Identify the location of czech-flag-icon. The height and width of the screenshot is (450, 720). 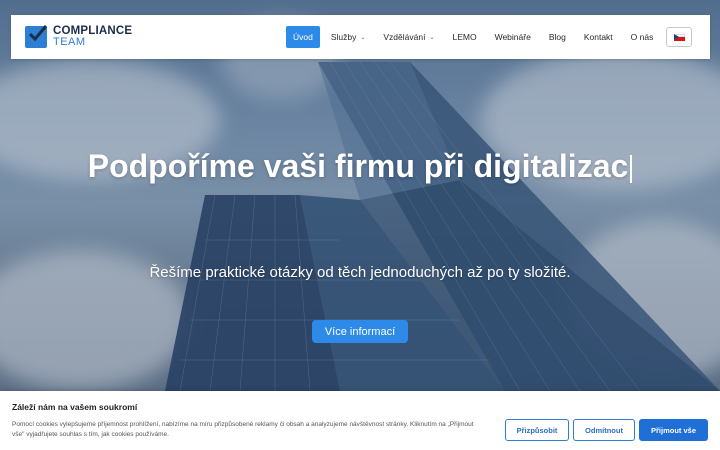
(679, 37).